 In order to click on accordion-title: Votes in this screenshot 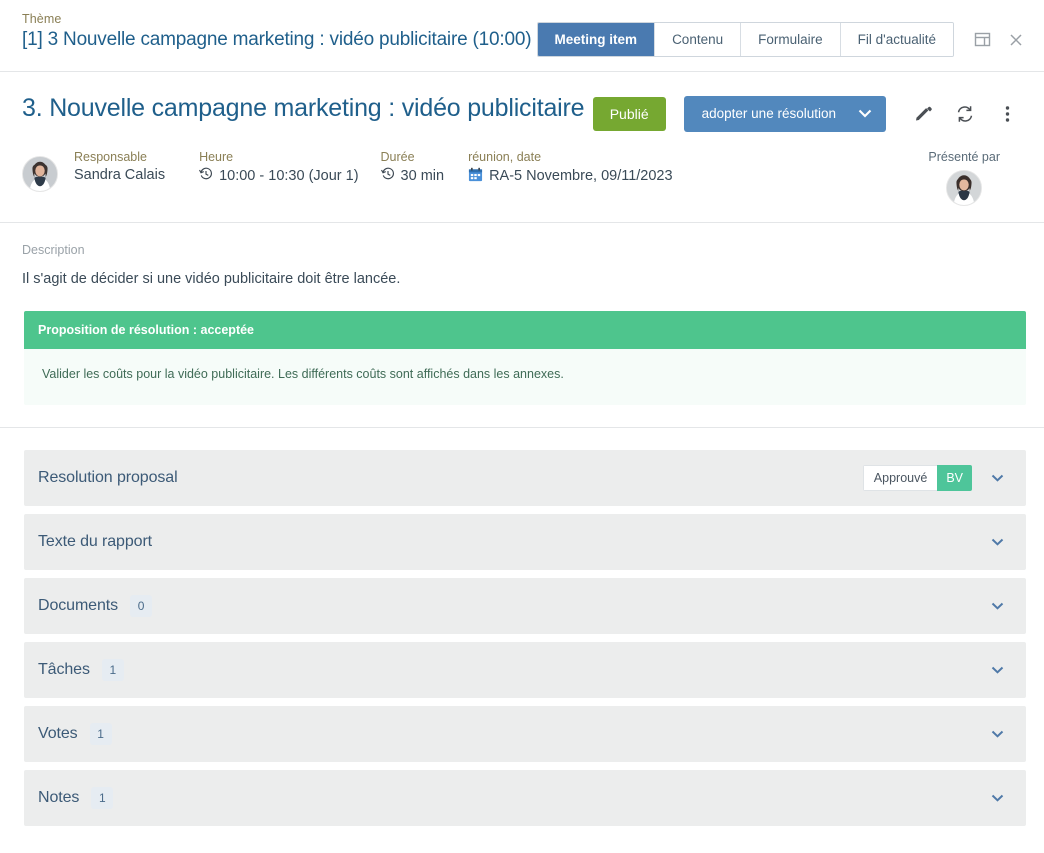, I will do `click(58, 733)`.